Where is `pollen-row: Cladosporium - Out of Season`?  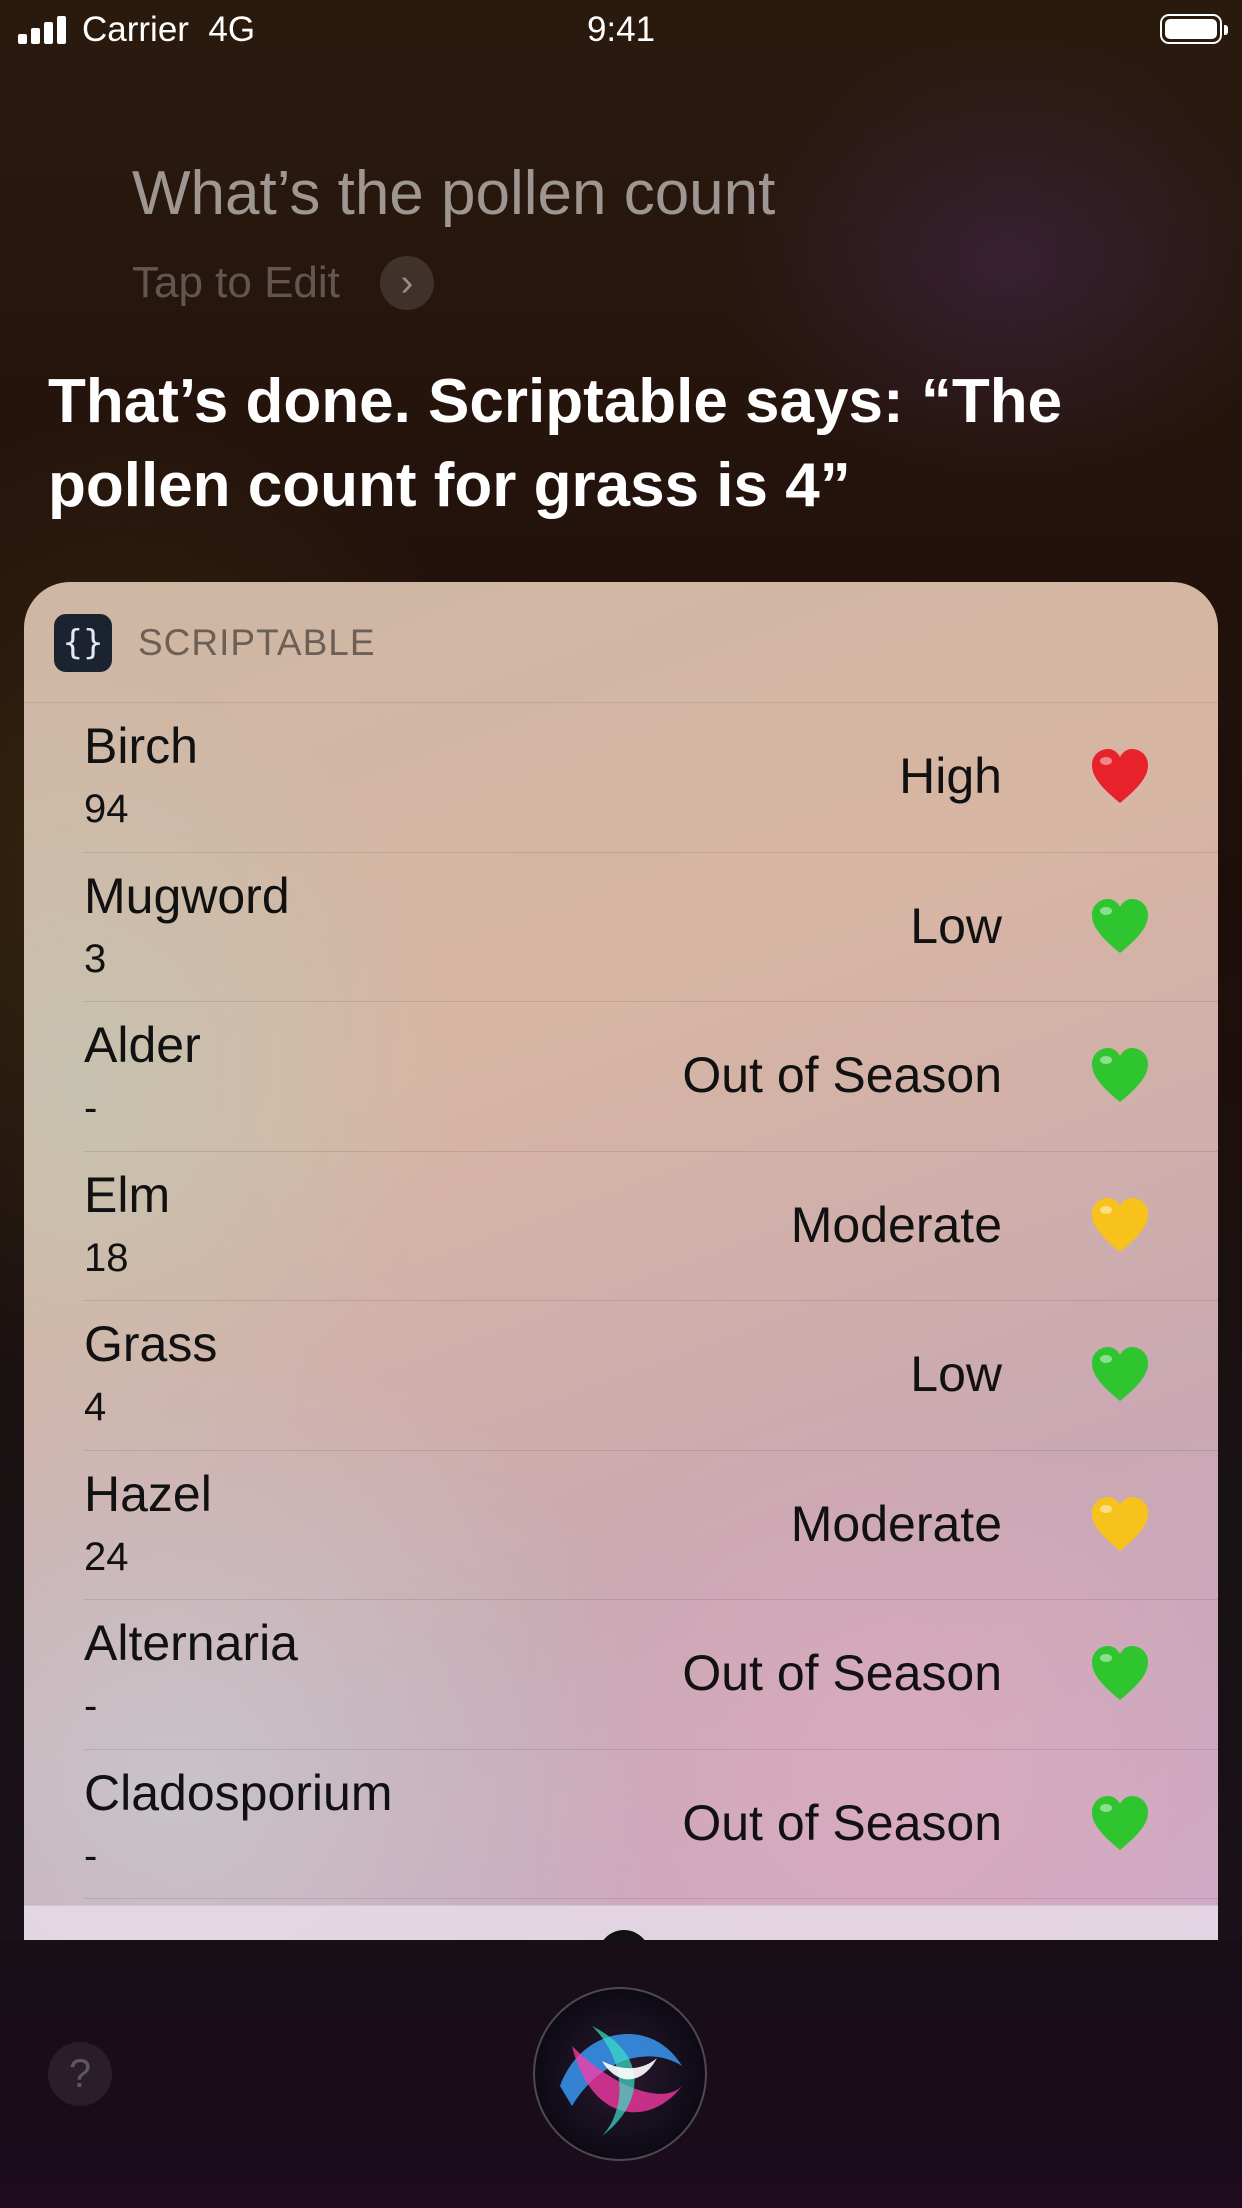
pollen-row: Cladosporium - Out of Season is located at coordinates (651, 1824).